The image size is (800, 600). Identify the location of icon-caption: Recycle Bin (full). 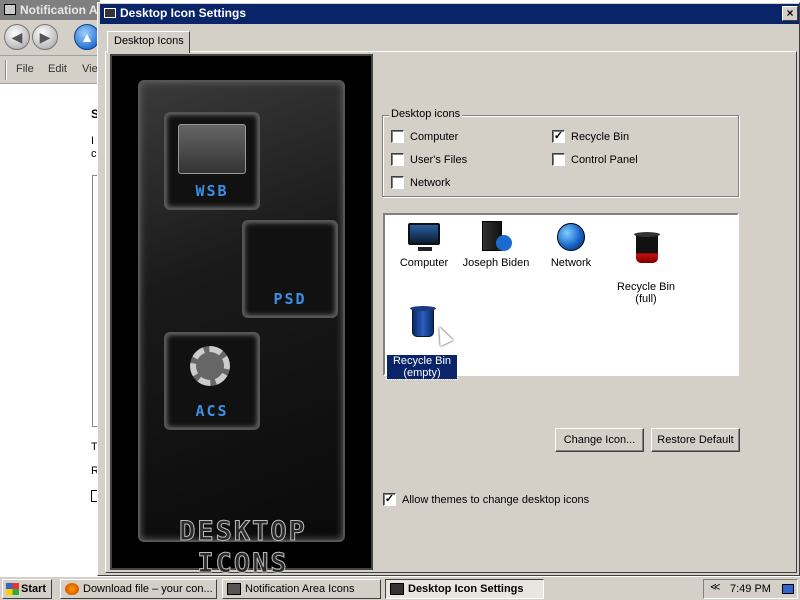
(646, 293).